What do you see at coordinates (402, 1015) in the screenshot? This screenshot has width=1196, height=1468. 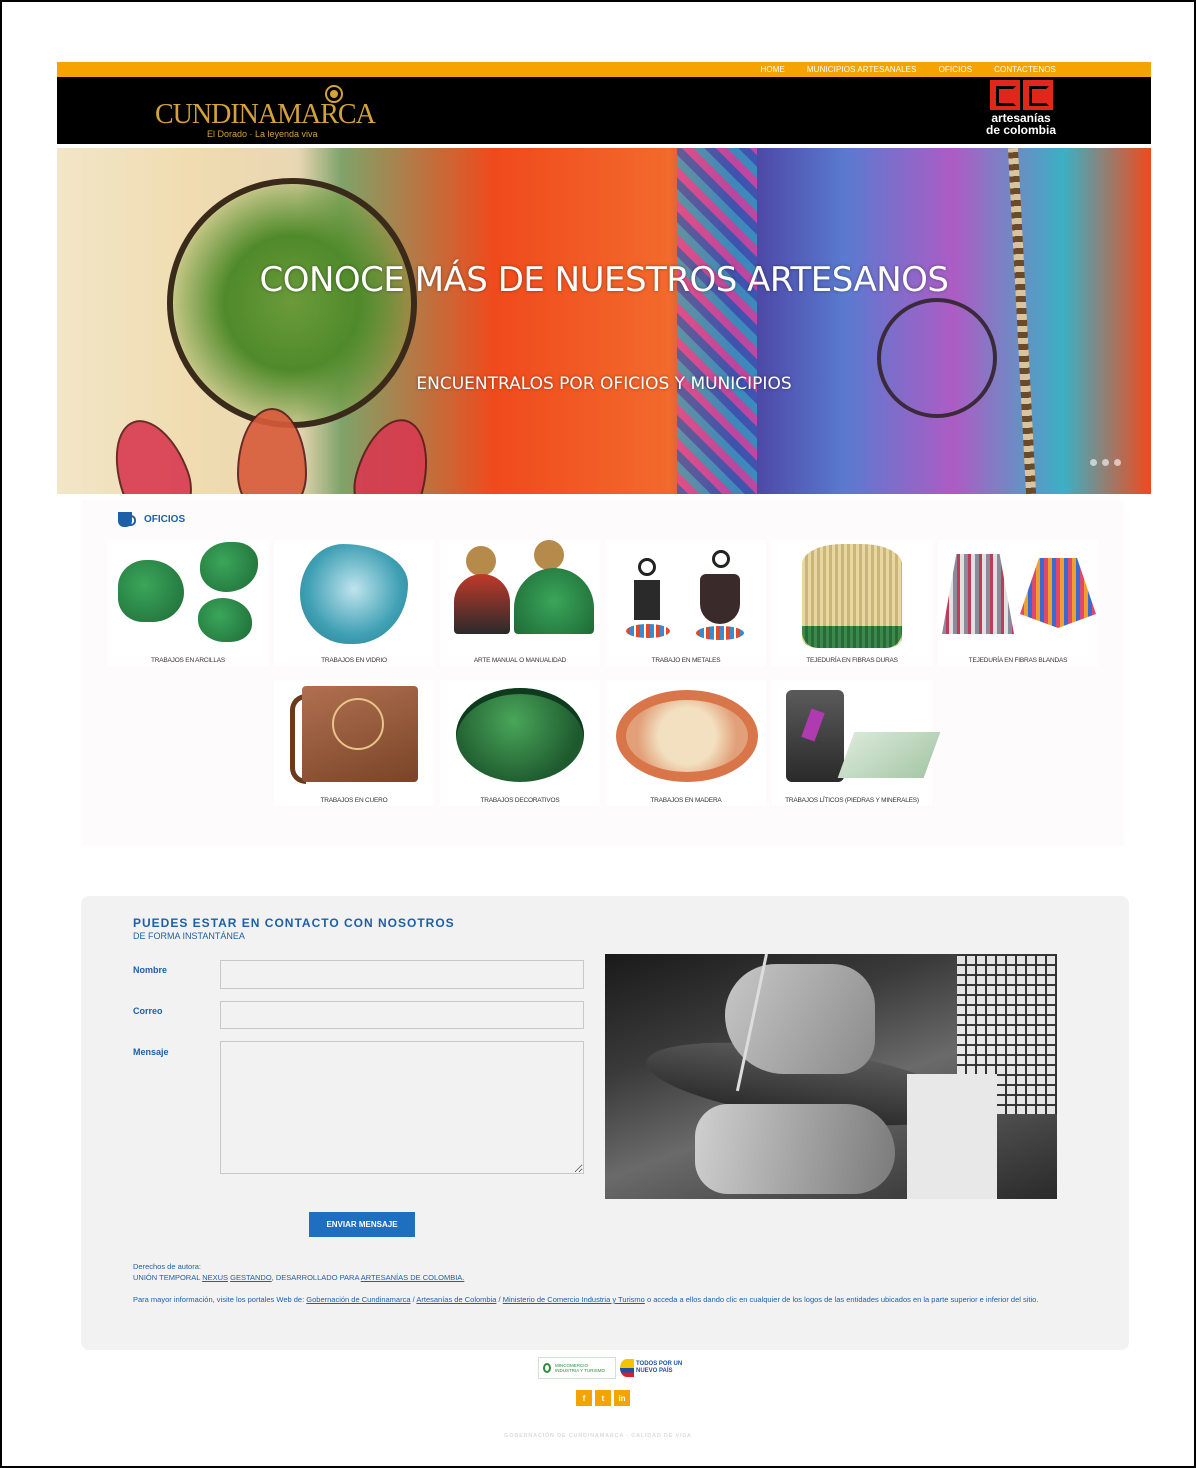 I see `email-field` at bounding box center [402, 1015].